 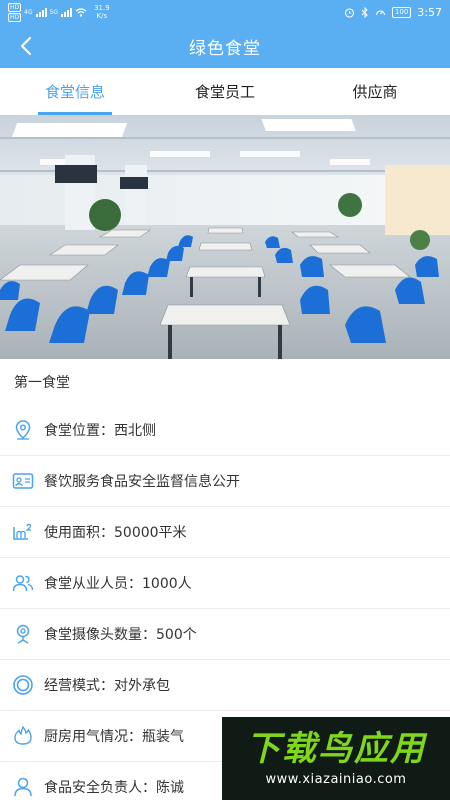 What do you see at coordinates (75, 91) in the screenshot?
I see `tab-canteen-info: 食堂信息` at bounding box center [75, 91].